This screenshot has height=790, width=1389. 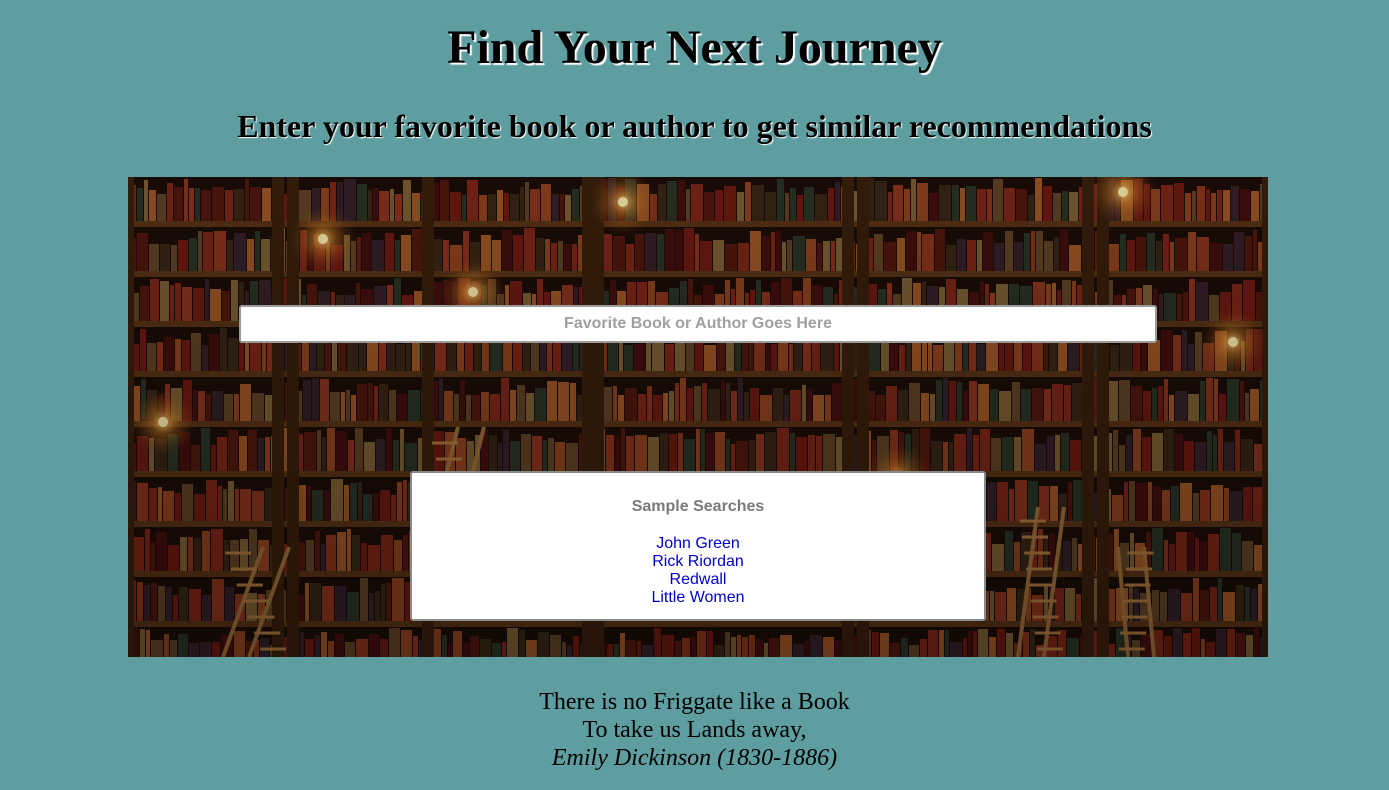 I want to click on sample-link-redwall: Redwall, so click(x=698, y=579).